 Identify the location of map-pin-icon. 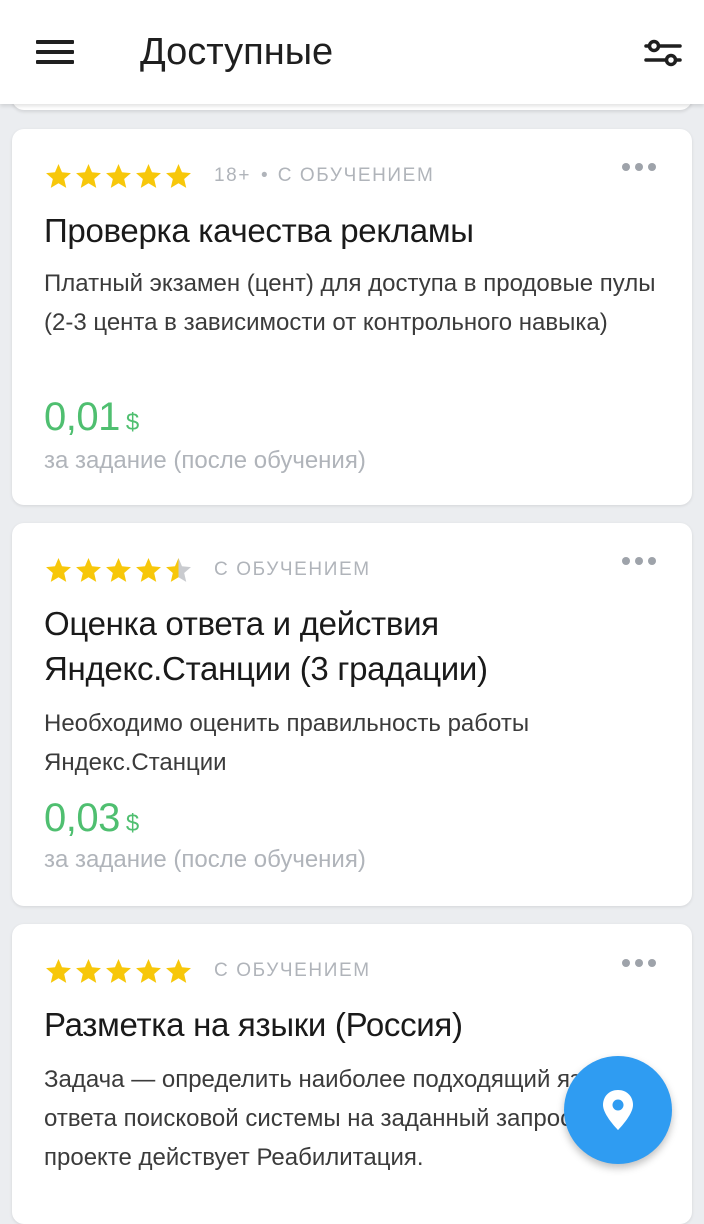
(618, 1110).